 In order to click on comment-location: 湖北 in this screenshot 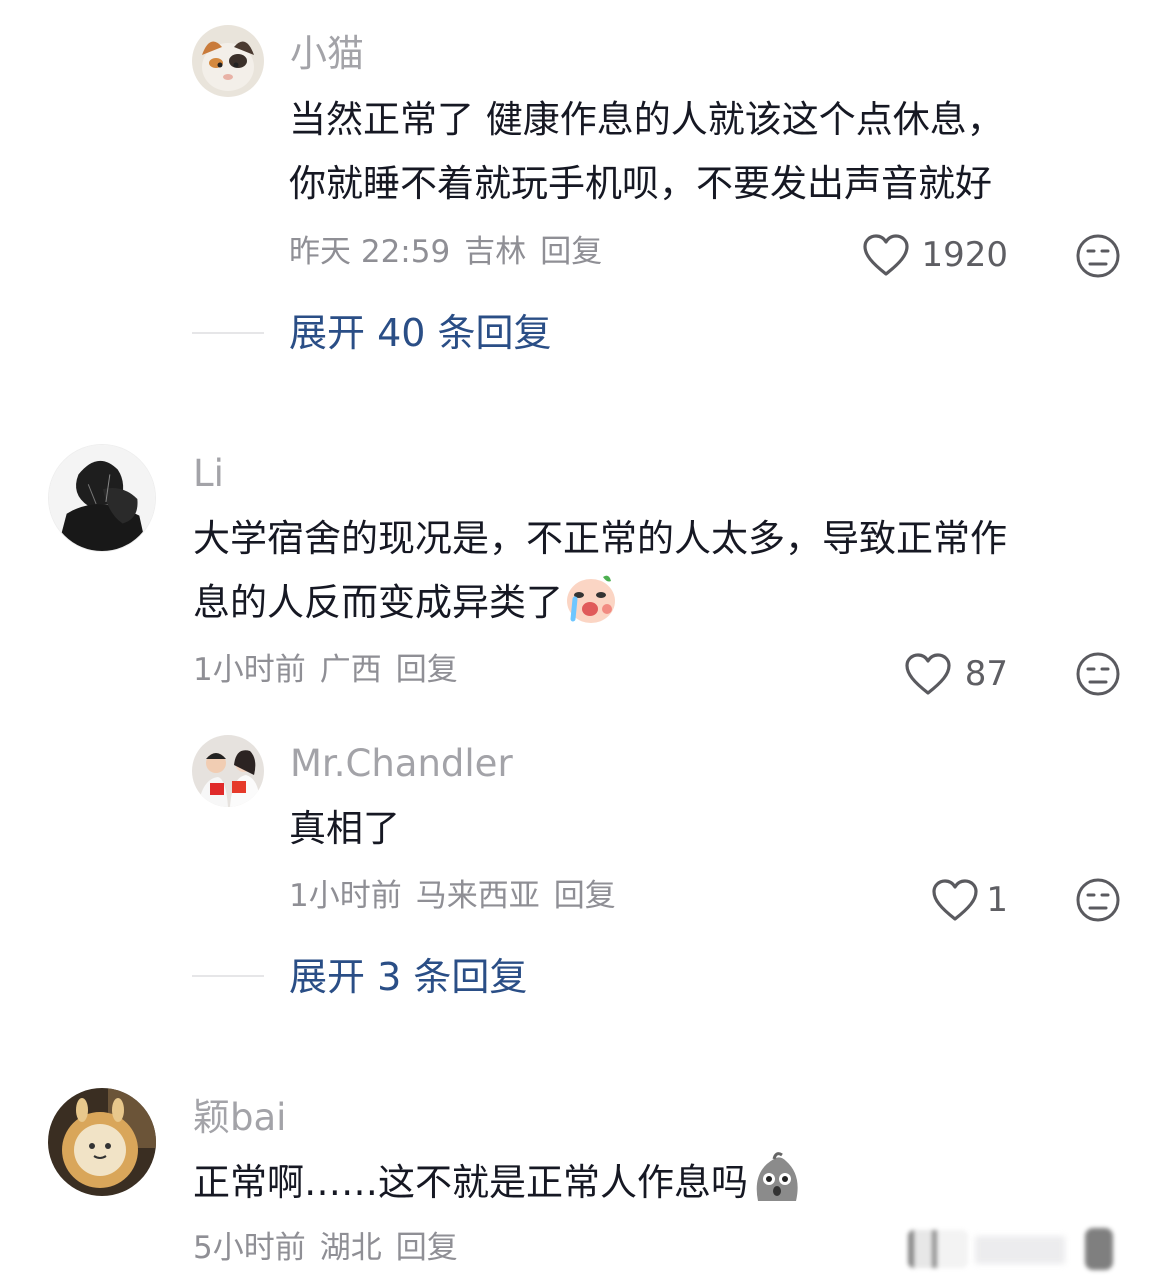, I will do `click(350, 1248)`.